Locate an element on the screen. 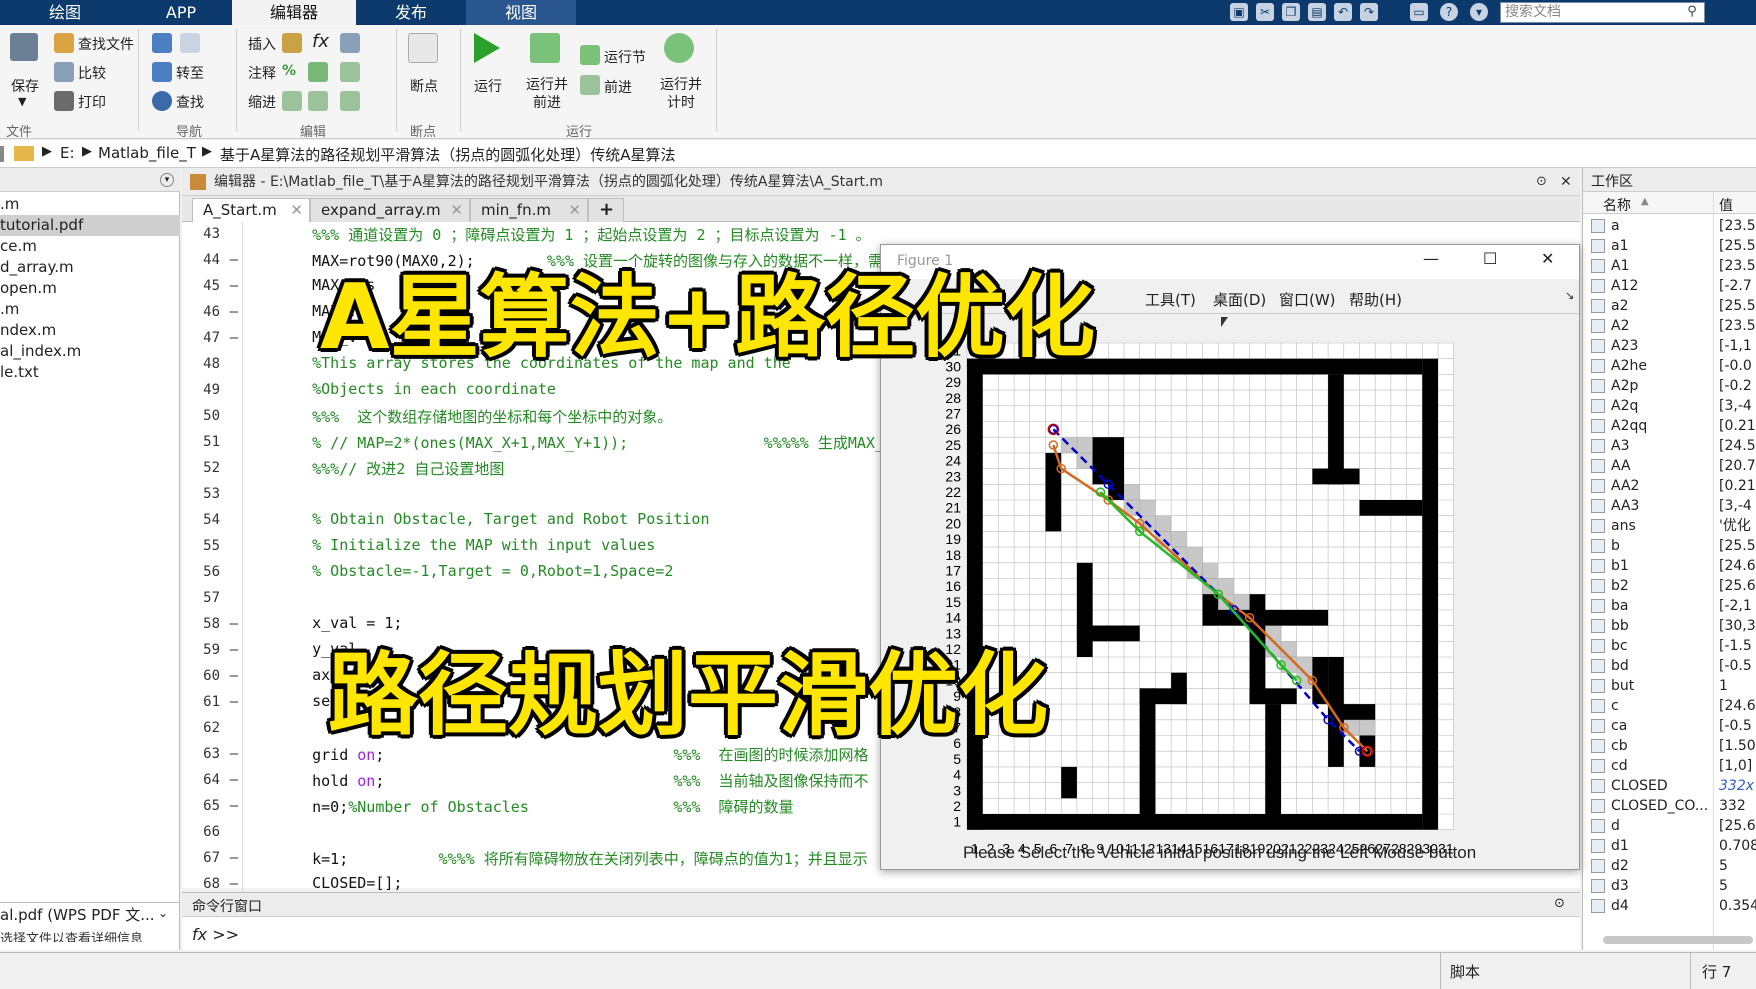 The height and width of the screenshot is (989, 1756). tab-editor: 编辑器 is located at coordinates (294, 12).